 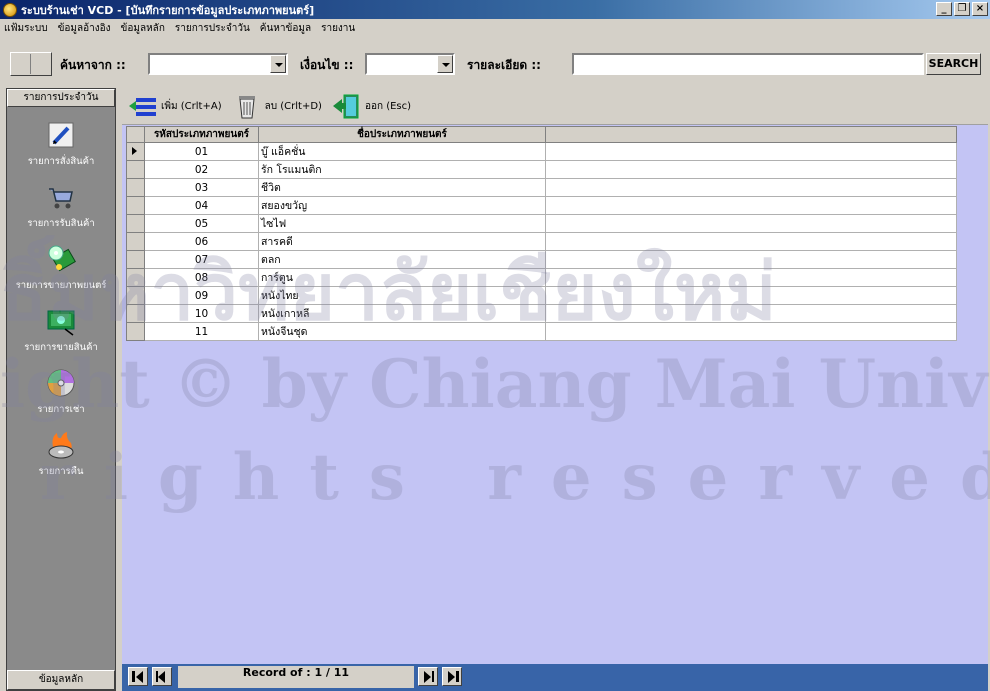 I want to click on cell-name: บู๊ แอ็คชั่น, so click(x=402, y=151).